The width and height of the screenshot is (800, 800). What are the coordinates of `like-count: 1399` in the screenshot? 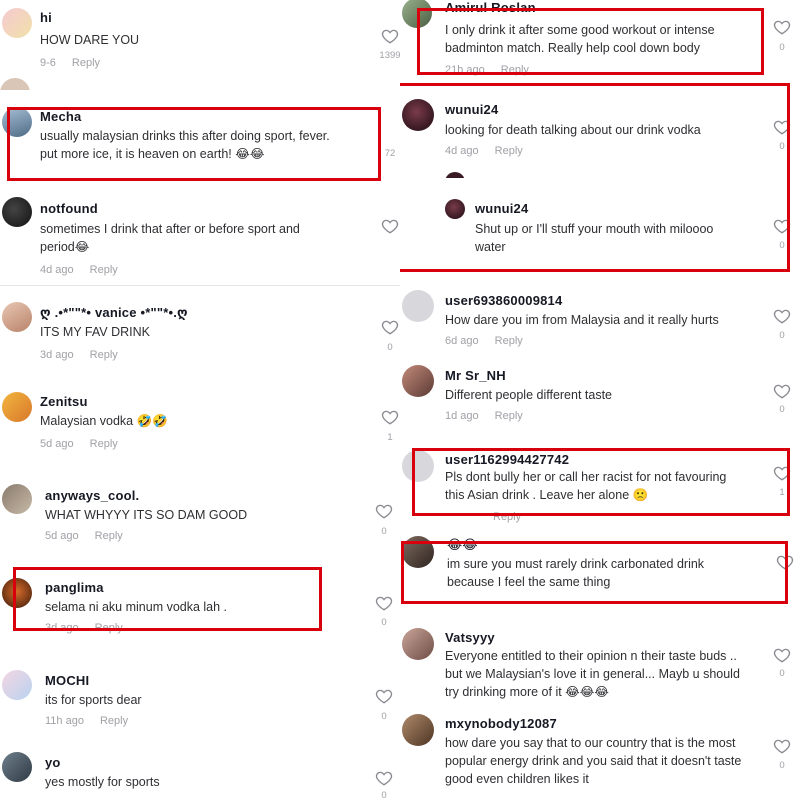 It's located at (389, 55).